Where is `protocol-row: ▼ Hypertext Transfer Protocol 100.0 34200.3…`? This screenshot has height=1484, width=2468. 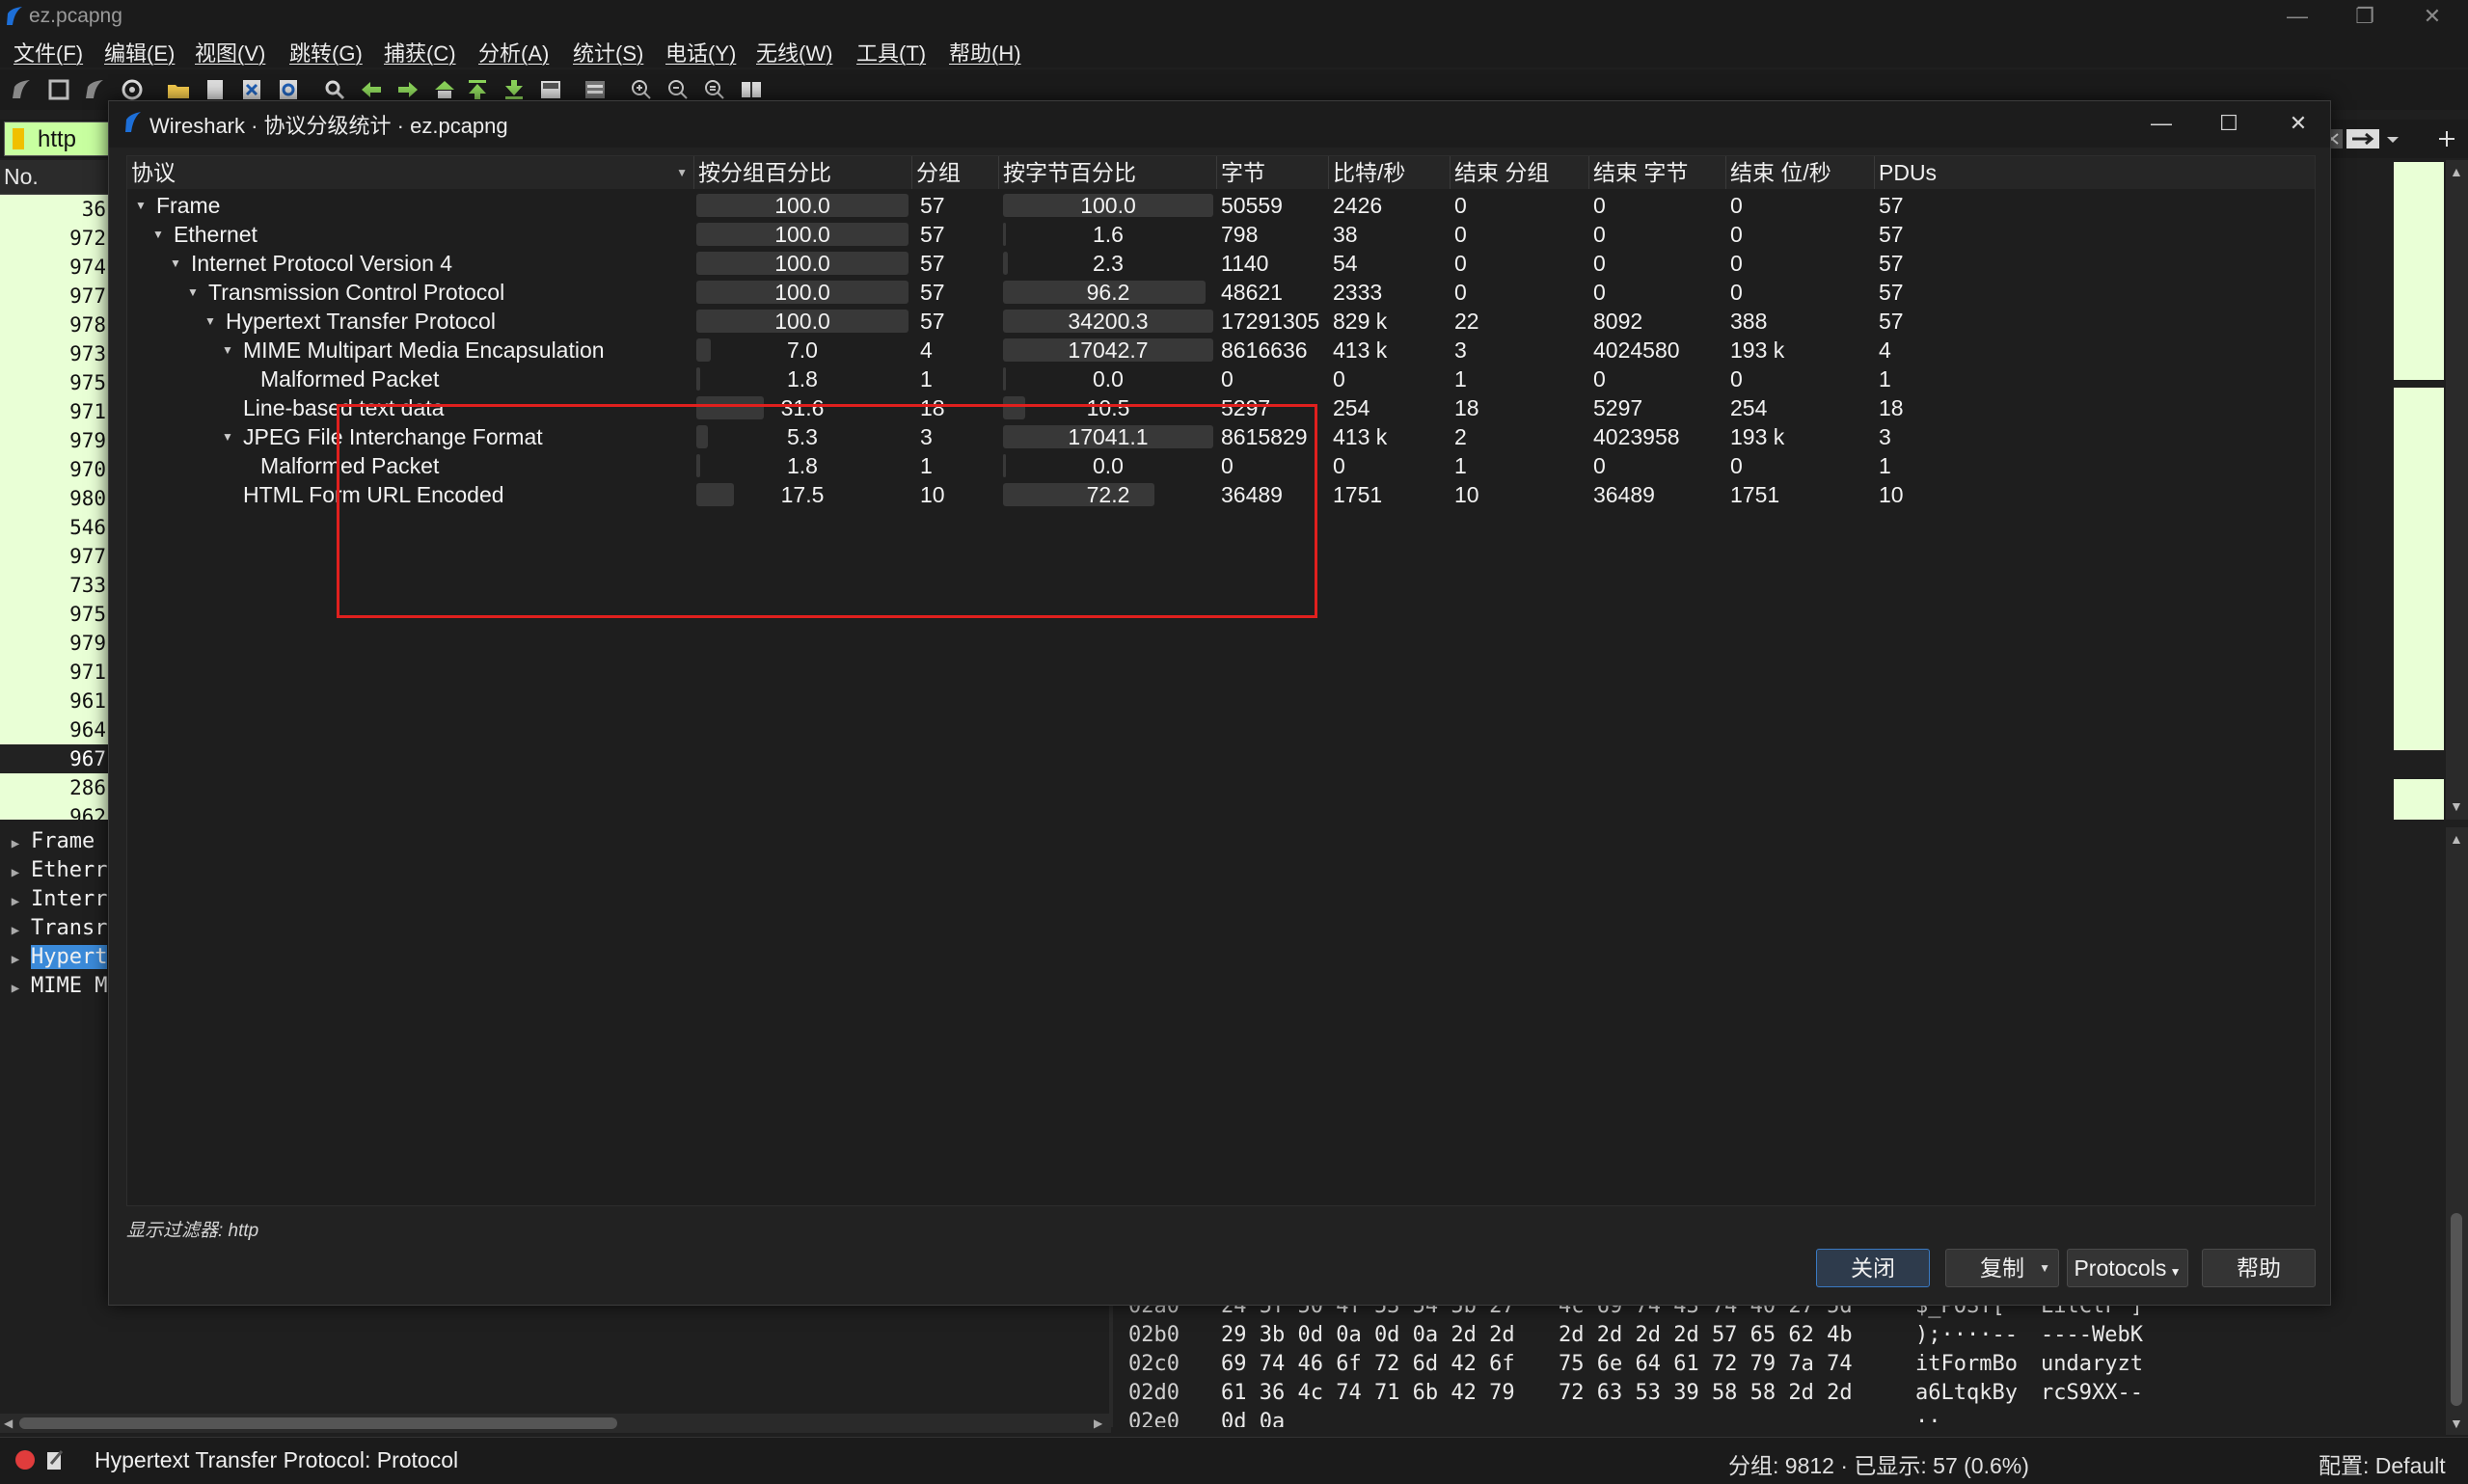 protocol-row: ▼ Hypertext Transfer Protocol 100.0 34200.3… is located at coordinates (1221, 321).